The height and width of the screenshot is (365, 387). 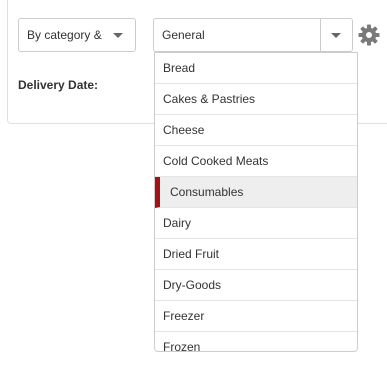 What do you see at coordinates (64, 35) in the screenshot?
I see `grouping-mode-value: By category &` at bounding box center [64, 35].